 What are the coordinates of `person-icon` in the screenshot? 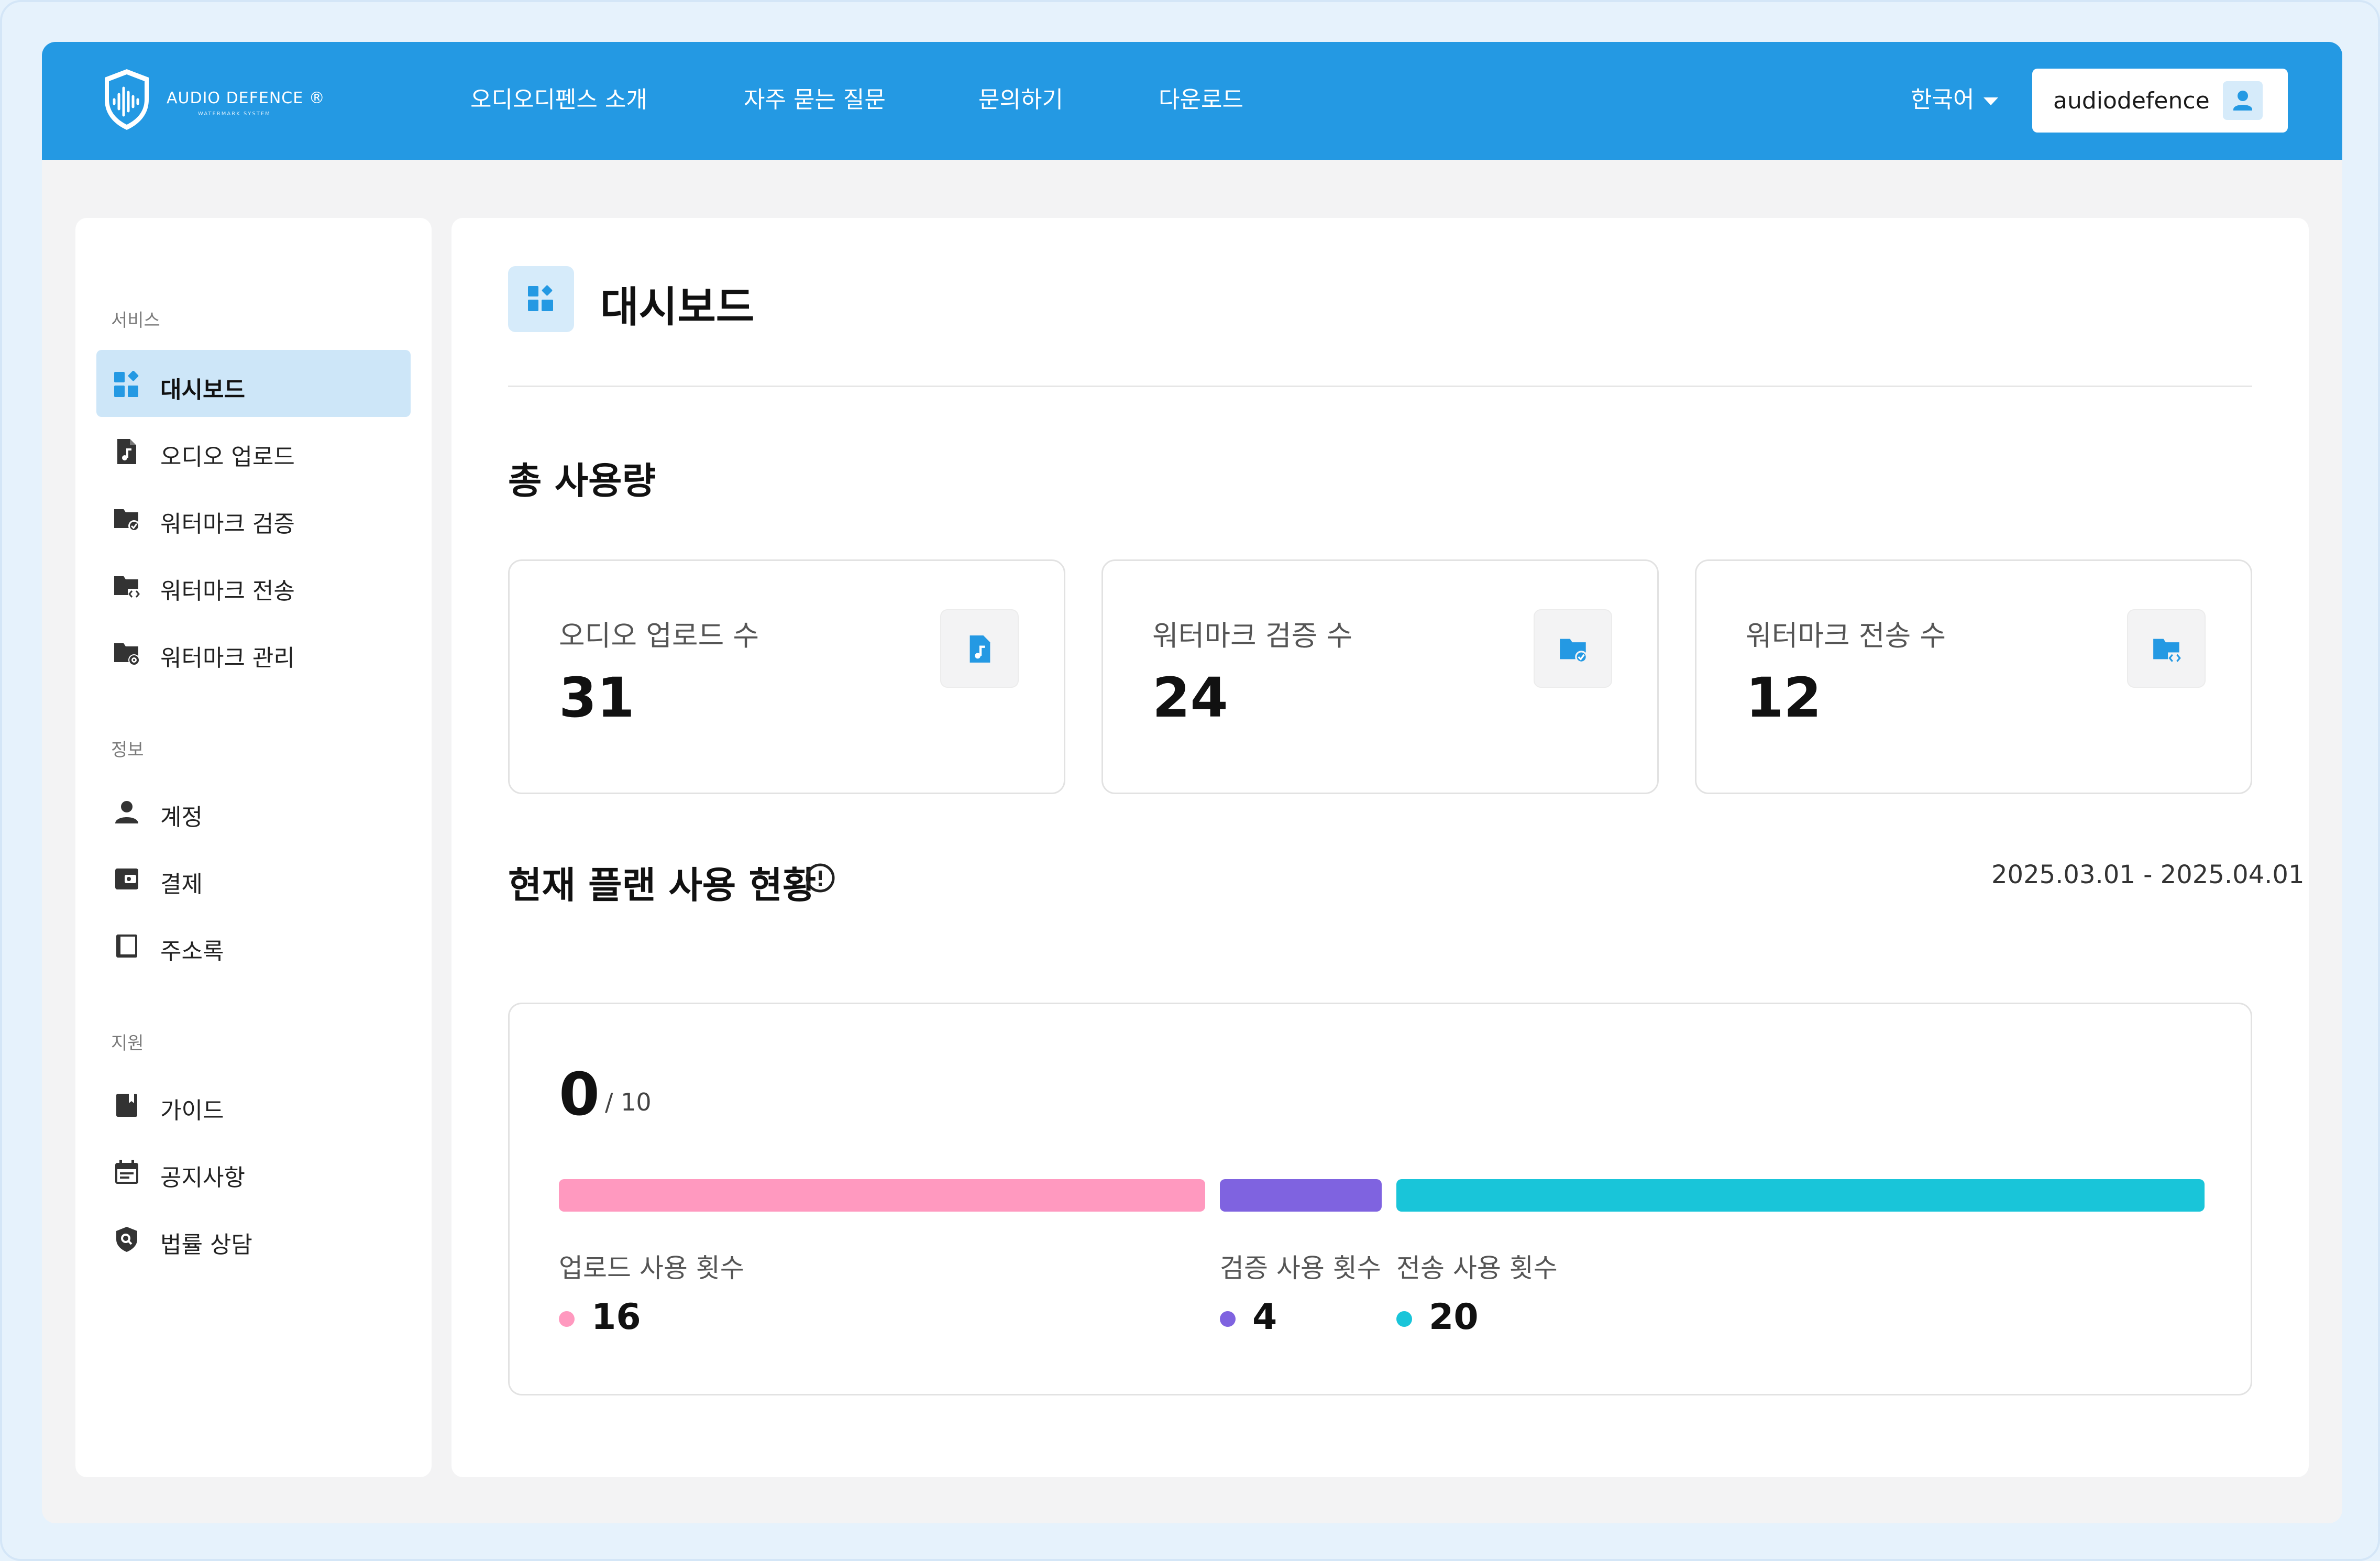 It's located at (127, 812).